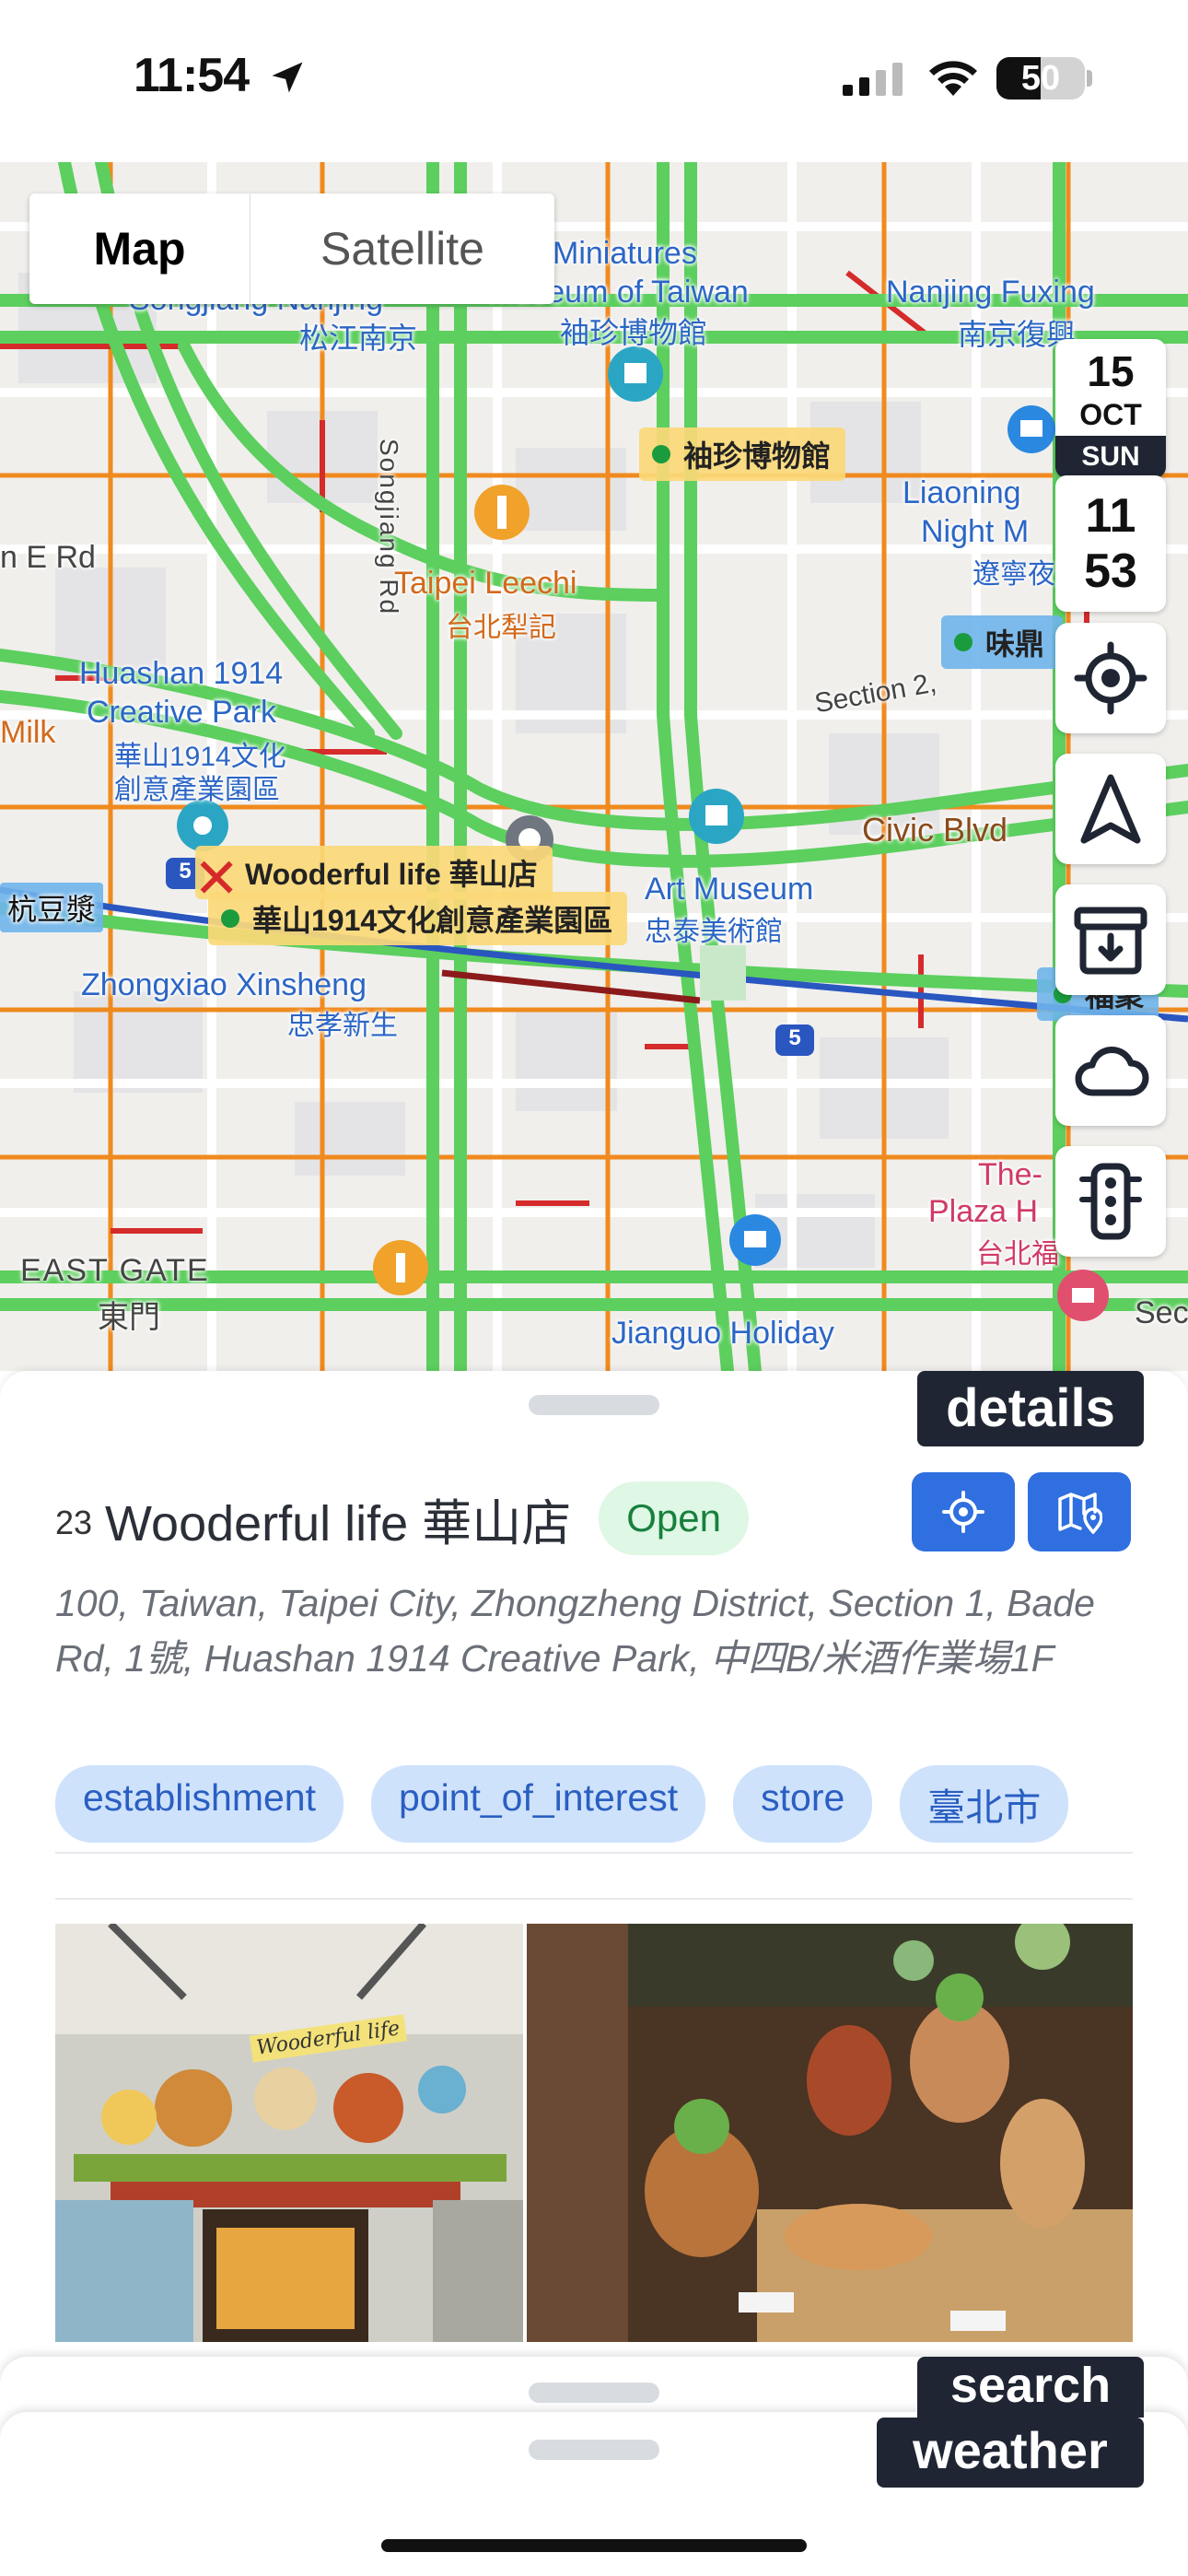 This screenshot has width=1188, height=2576. Describe the element at coordinates (594, 2393) in the screenshot. I see `search-sheet-grabber` at that location.